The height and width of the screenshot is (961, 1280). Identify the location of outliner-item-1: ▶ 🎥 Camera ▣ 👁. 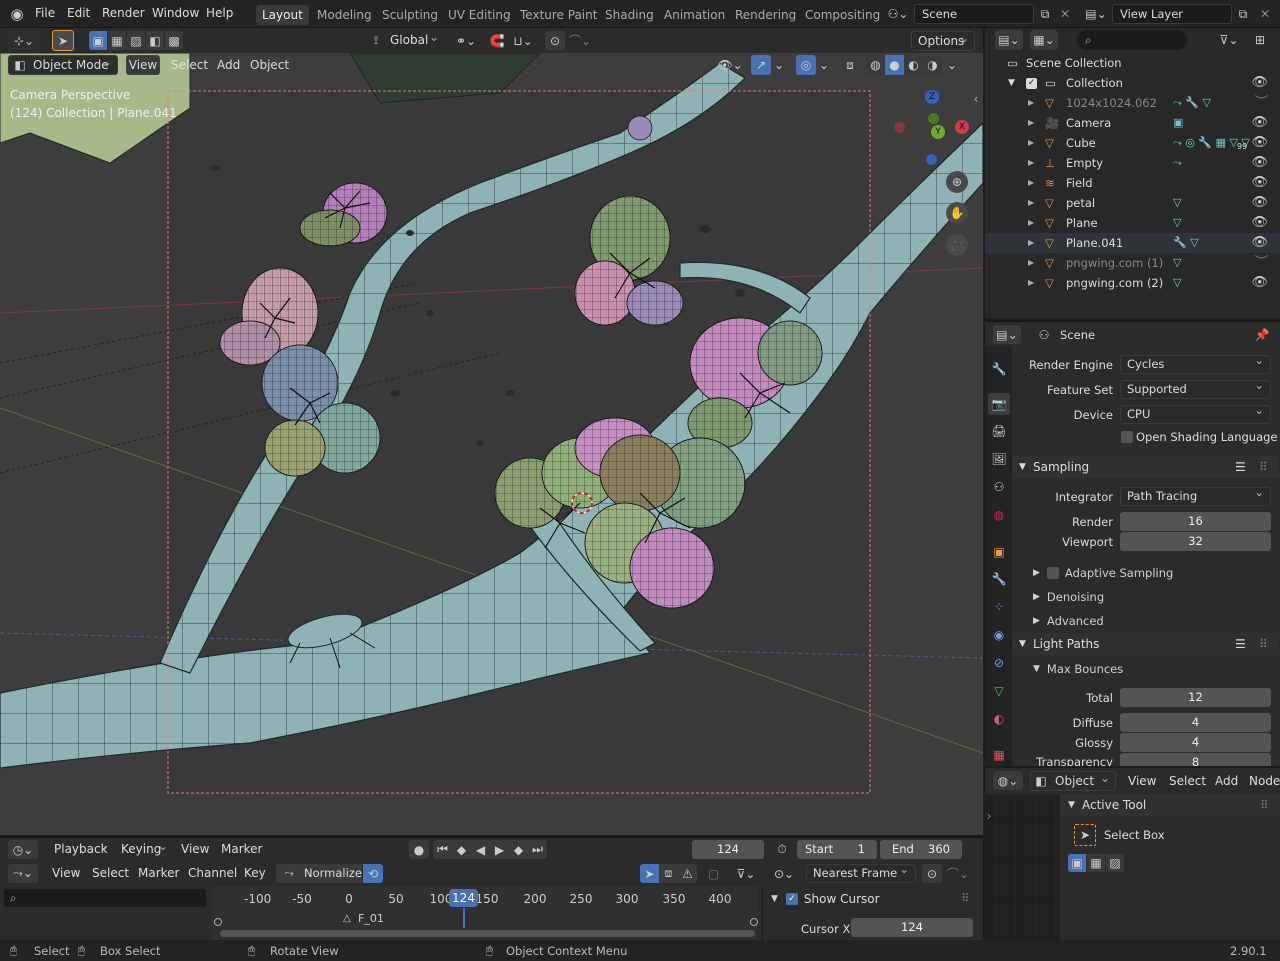
(1132, 123).